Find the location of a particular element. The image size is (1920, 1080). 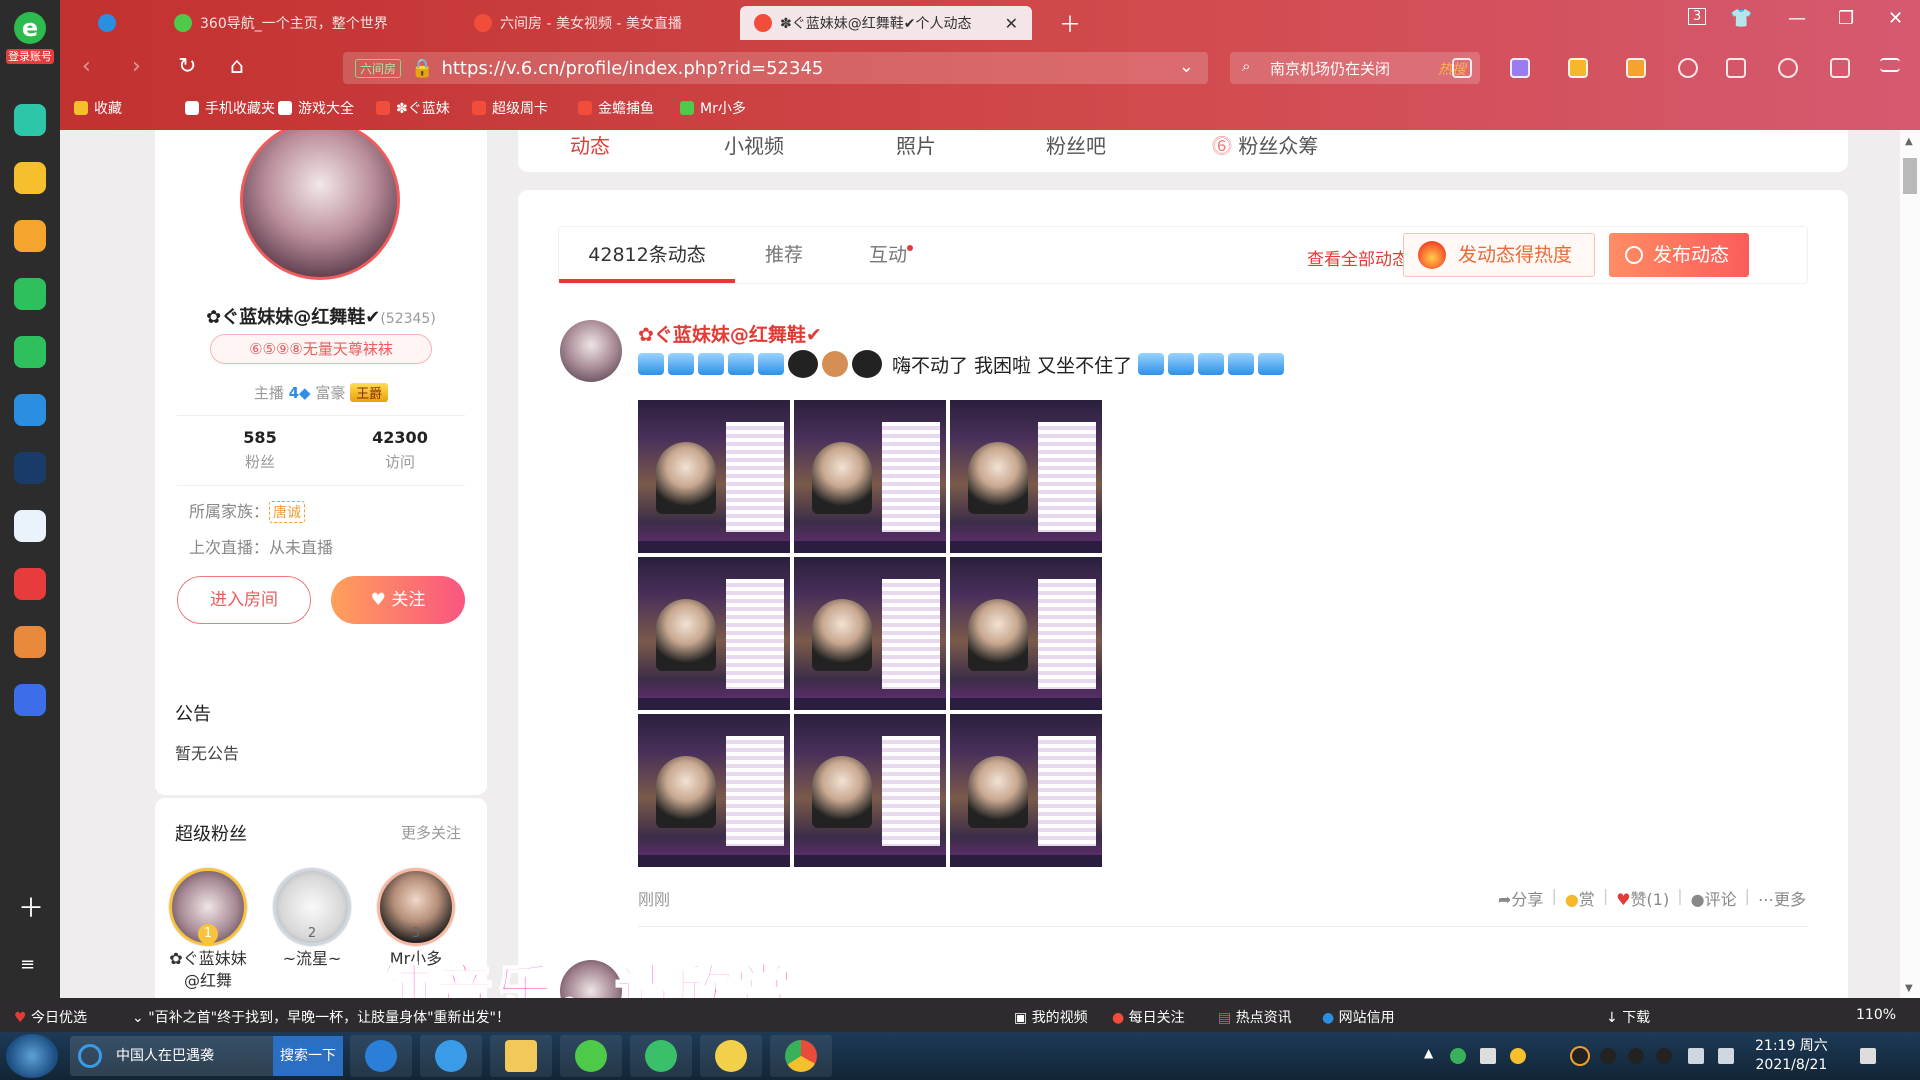

taskbar-app-ie is located at coordinates (451, 1056).